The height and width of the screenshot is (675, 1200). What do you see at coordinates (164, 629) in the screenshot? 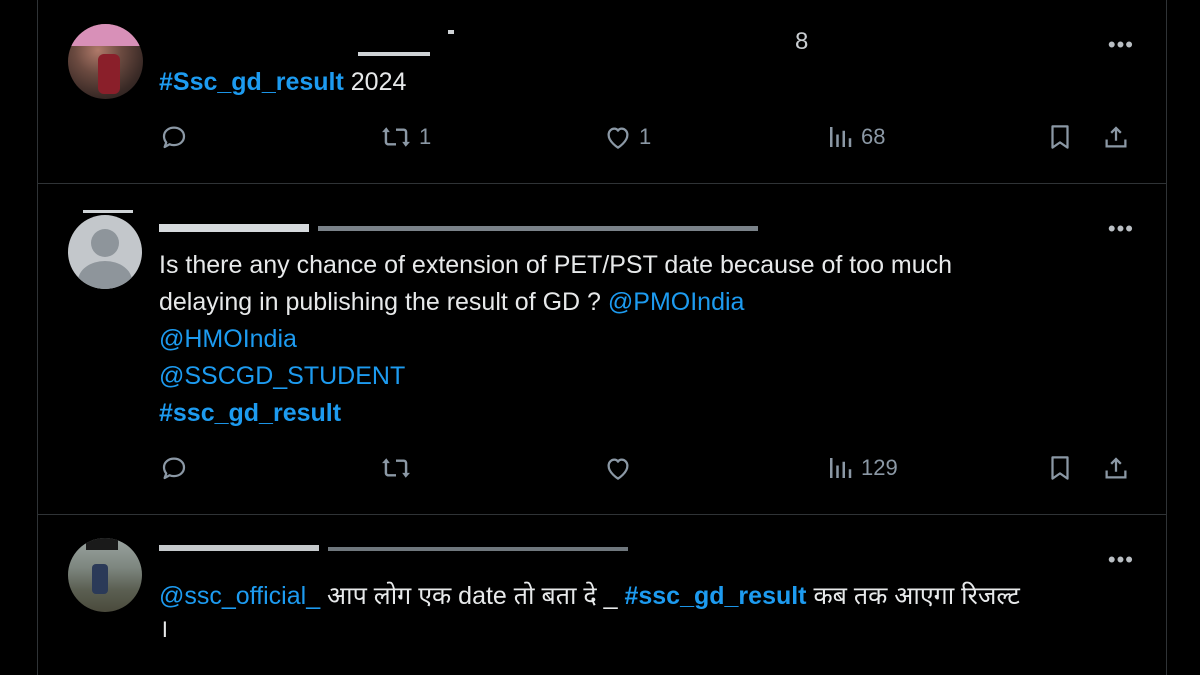
I see `post-text-line-2: ।` at bounding box center [164, 629].